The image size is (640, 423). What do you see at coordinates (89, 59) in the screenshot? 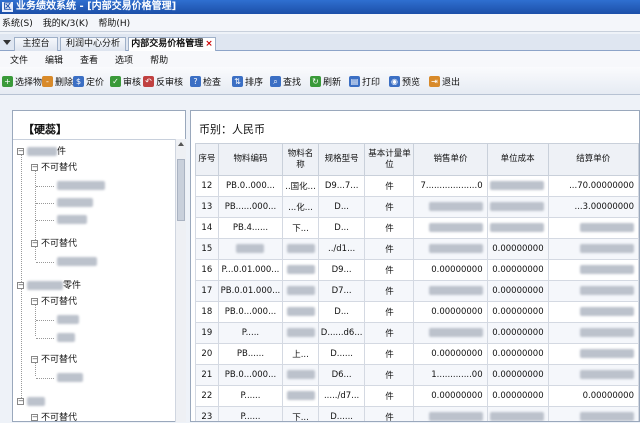
I see `menu-view: 查看` at bounding box center [89, 59].